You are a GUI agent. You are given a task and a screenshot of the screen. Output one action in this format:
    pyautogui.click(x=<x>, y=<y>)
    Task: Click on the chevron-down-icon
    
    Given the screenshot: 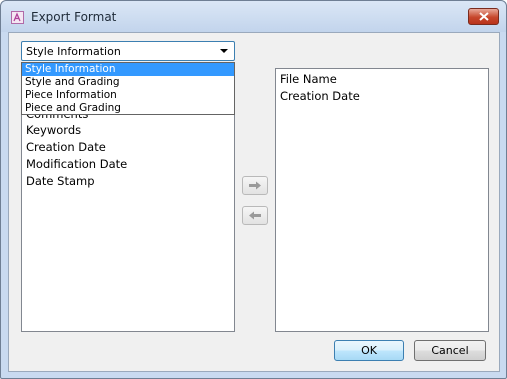 What is the action you would take?
    pyautogui.click(x=224, y=51)
    